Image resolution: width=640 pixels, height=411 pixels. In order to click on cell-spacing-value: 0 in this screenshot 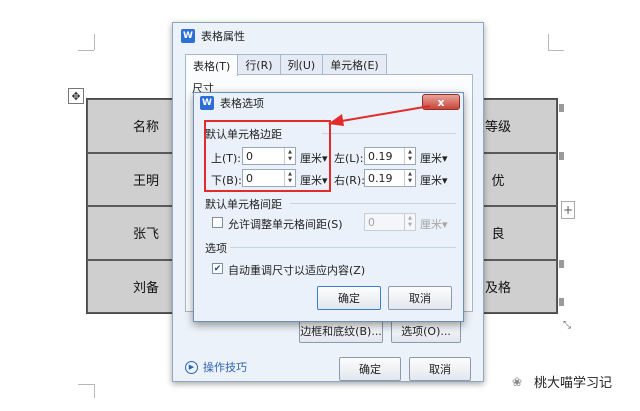, I will do `click(371, 222)`.